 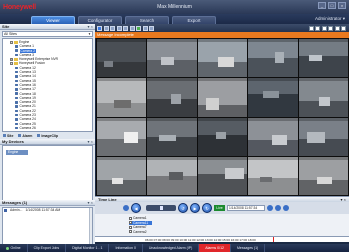 What do you see at coordinates (248, 248) in the screenshot?
I see `status-messages: Messages (1)` at bounding box center [248, 248].